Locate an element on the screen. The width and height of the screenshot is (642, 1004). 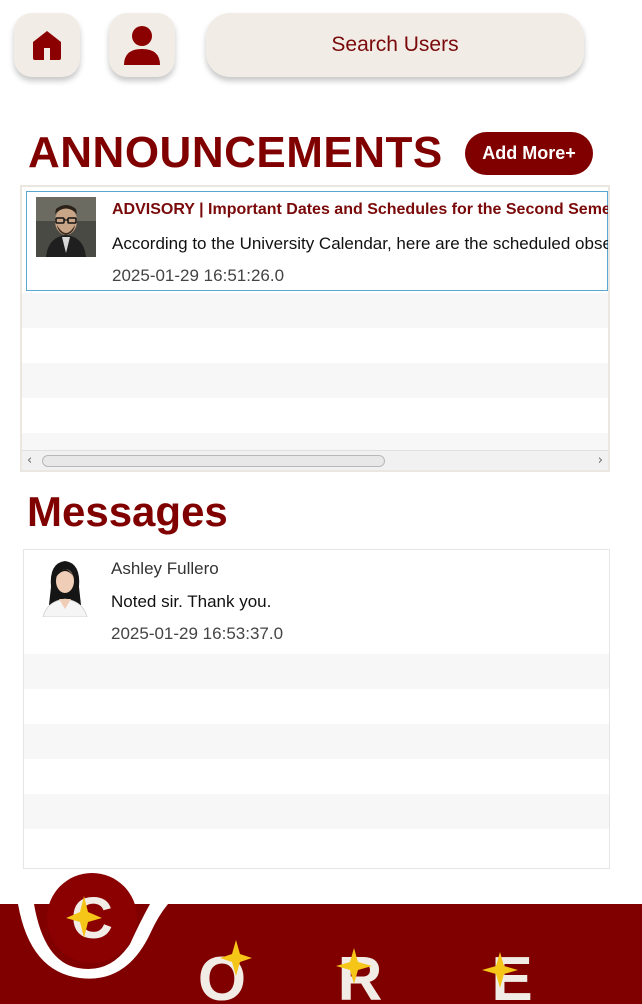
sender-name: Ashley Fullero is located at coordinates (165, 568).